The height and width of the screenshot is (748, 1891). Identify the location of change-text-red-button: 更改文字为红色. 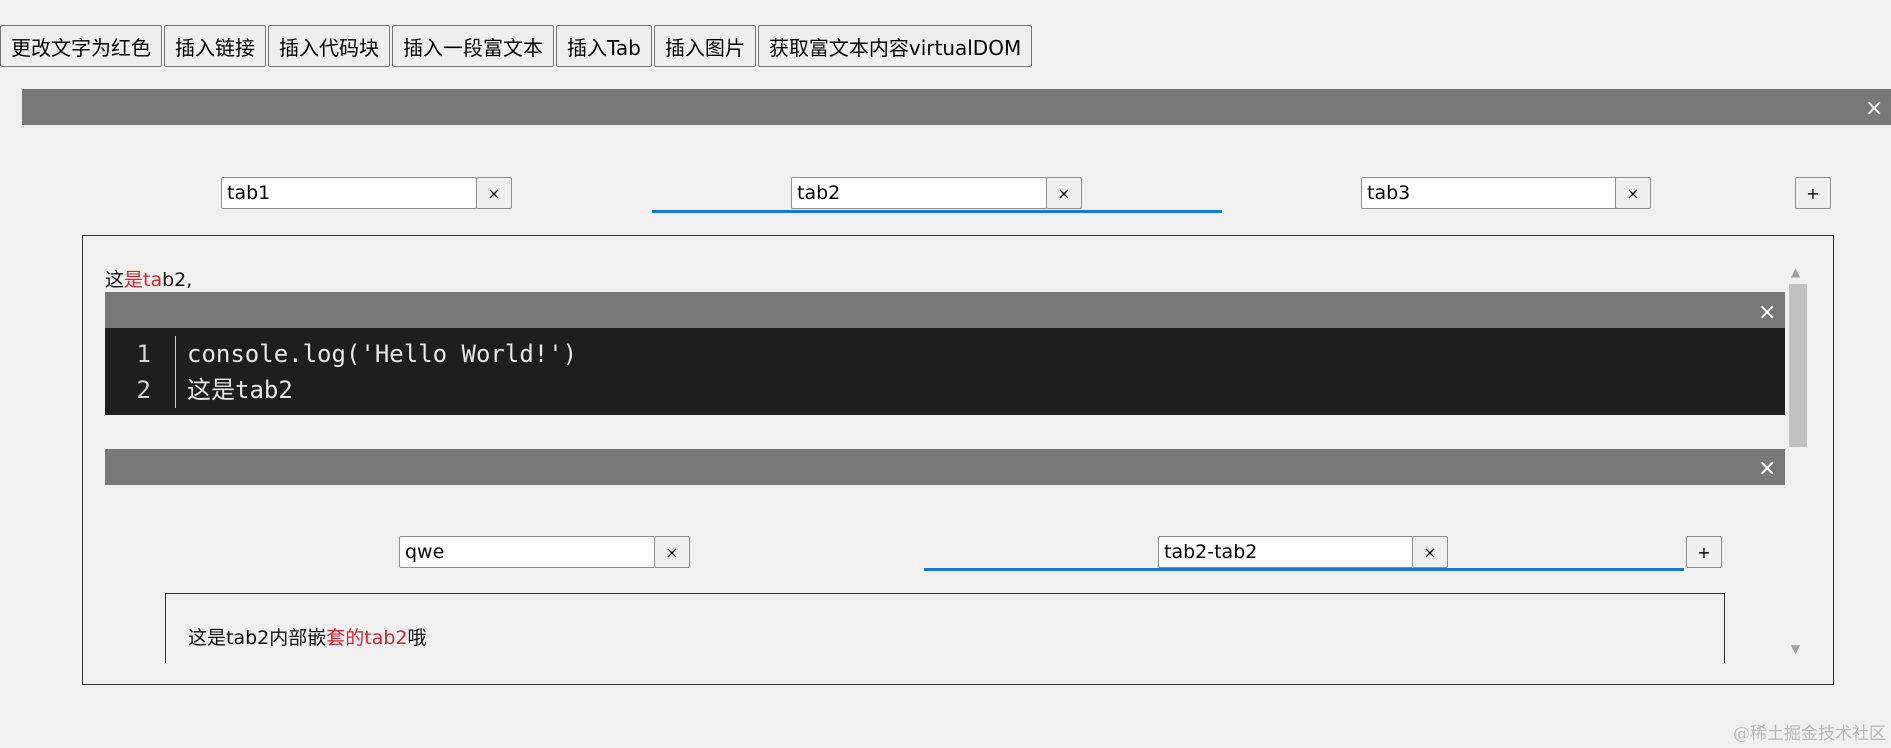
(81, 46).